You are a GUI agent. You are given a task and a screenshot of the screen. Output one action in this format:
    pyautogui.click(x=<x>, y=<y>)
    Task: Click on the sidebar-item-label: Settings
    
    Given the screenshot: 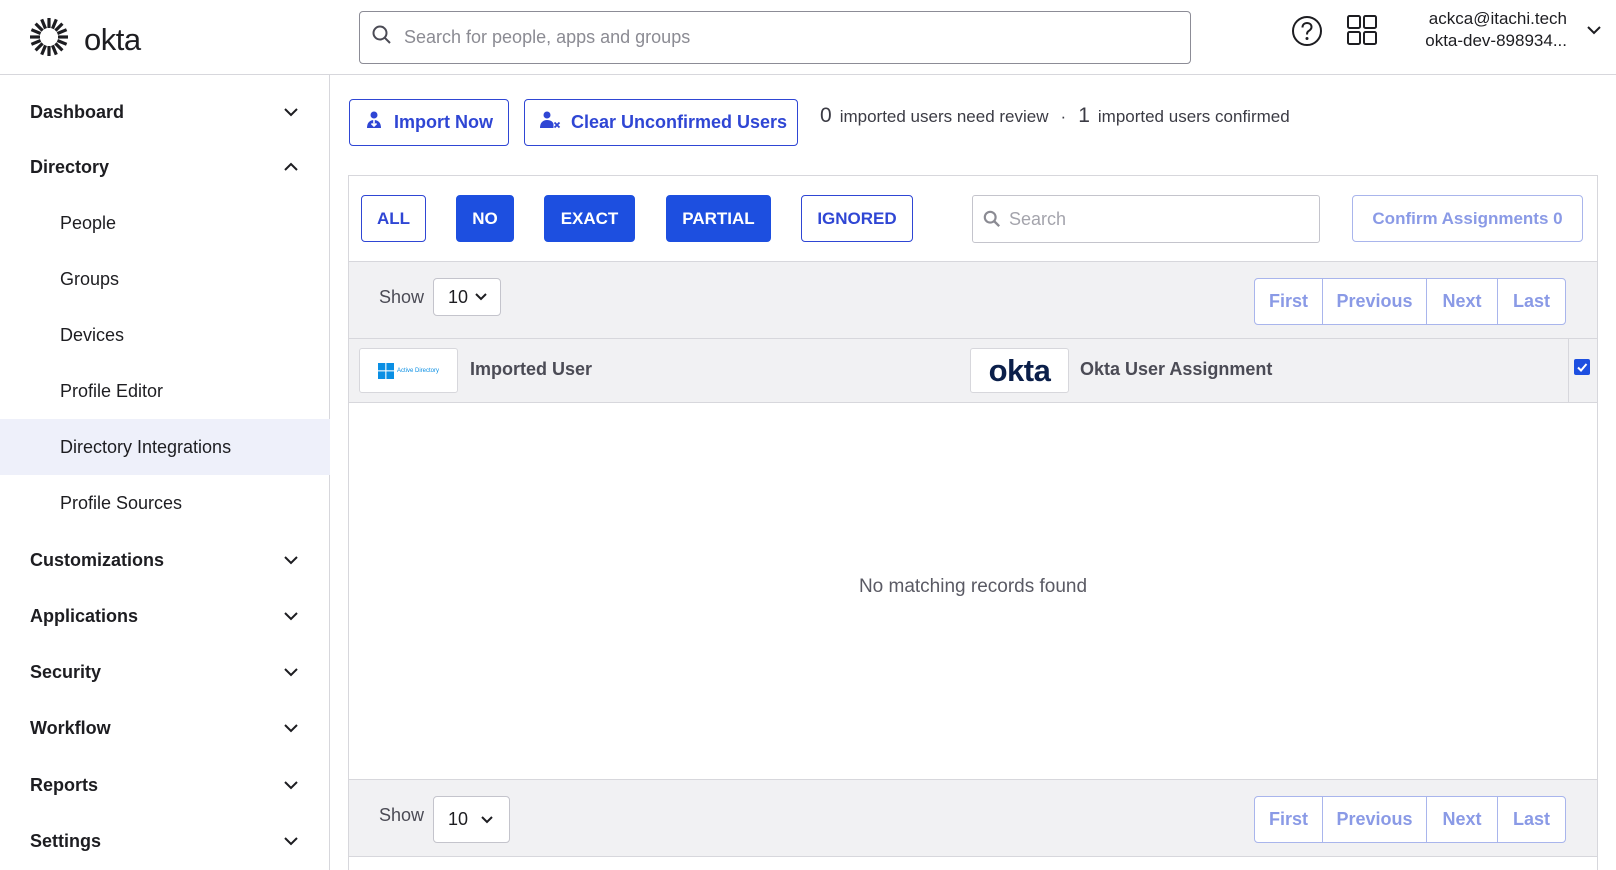 What is the action you would take?
    pyautogui.click(x=66, y=840)
    